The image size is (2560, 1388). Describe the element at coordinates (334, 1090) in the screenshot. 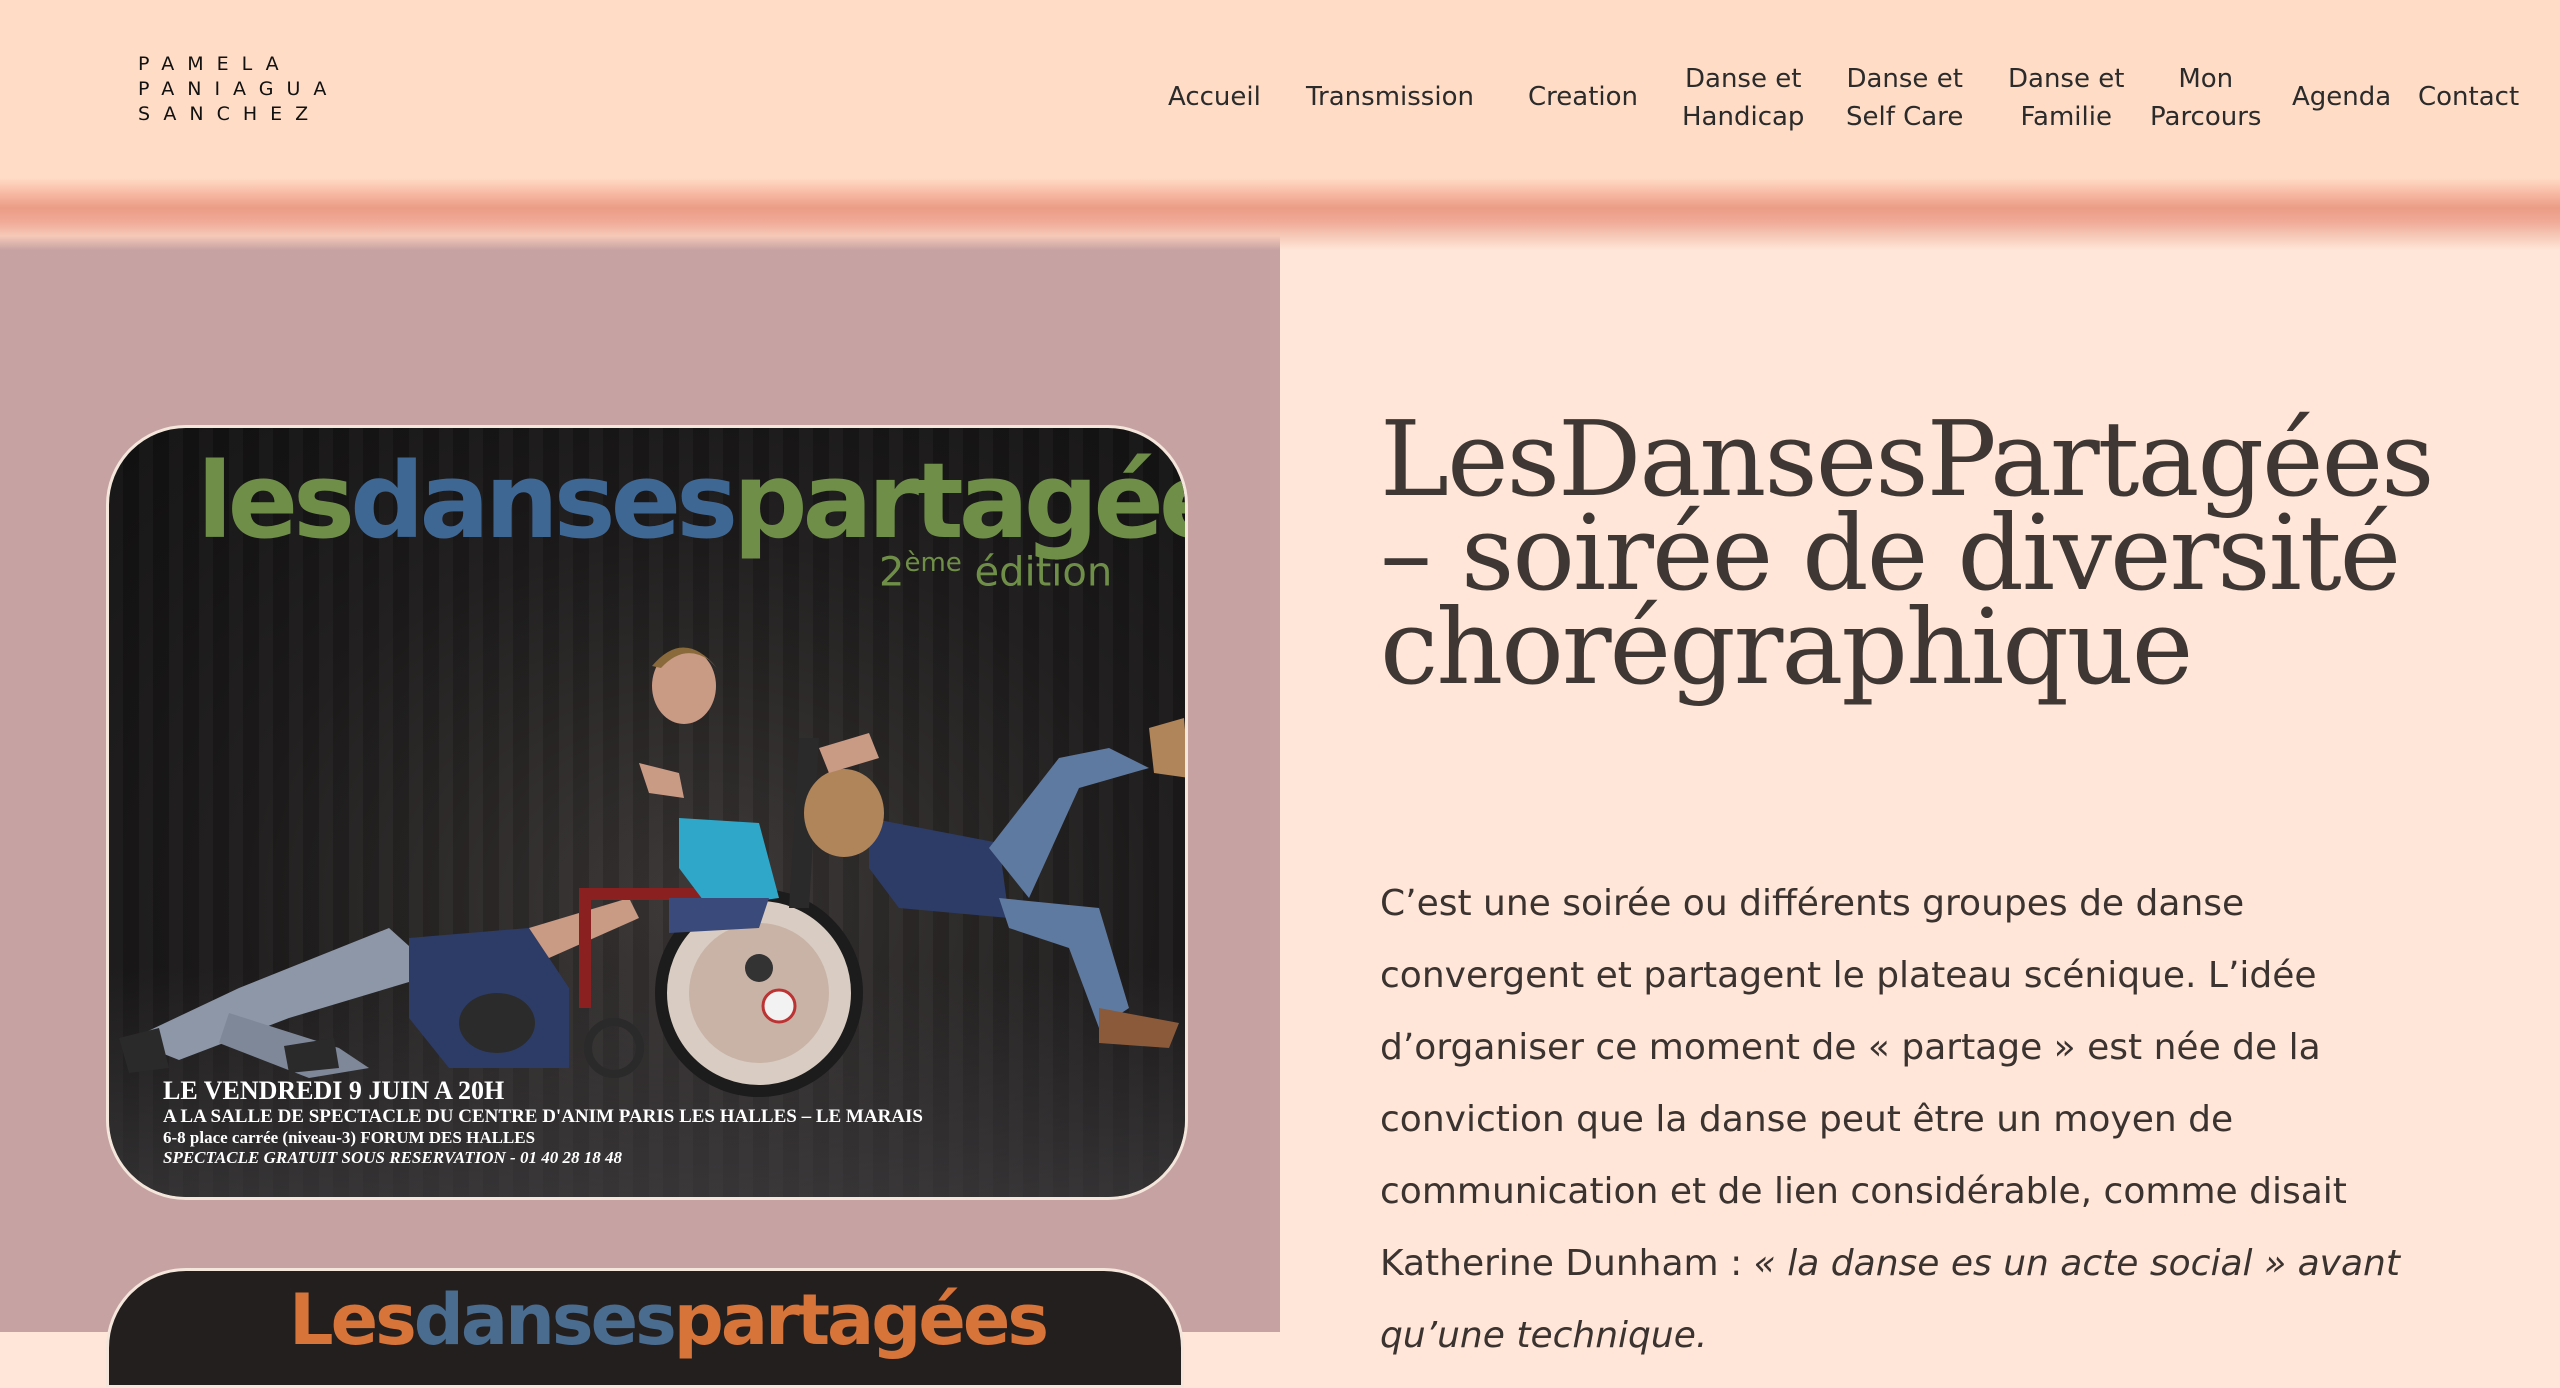

I see `poster-date: LE VENDREDI 9 JUIN A 20H` at that location.